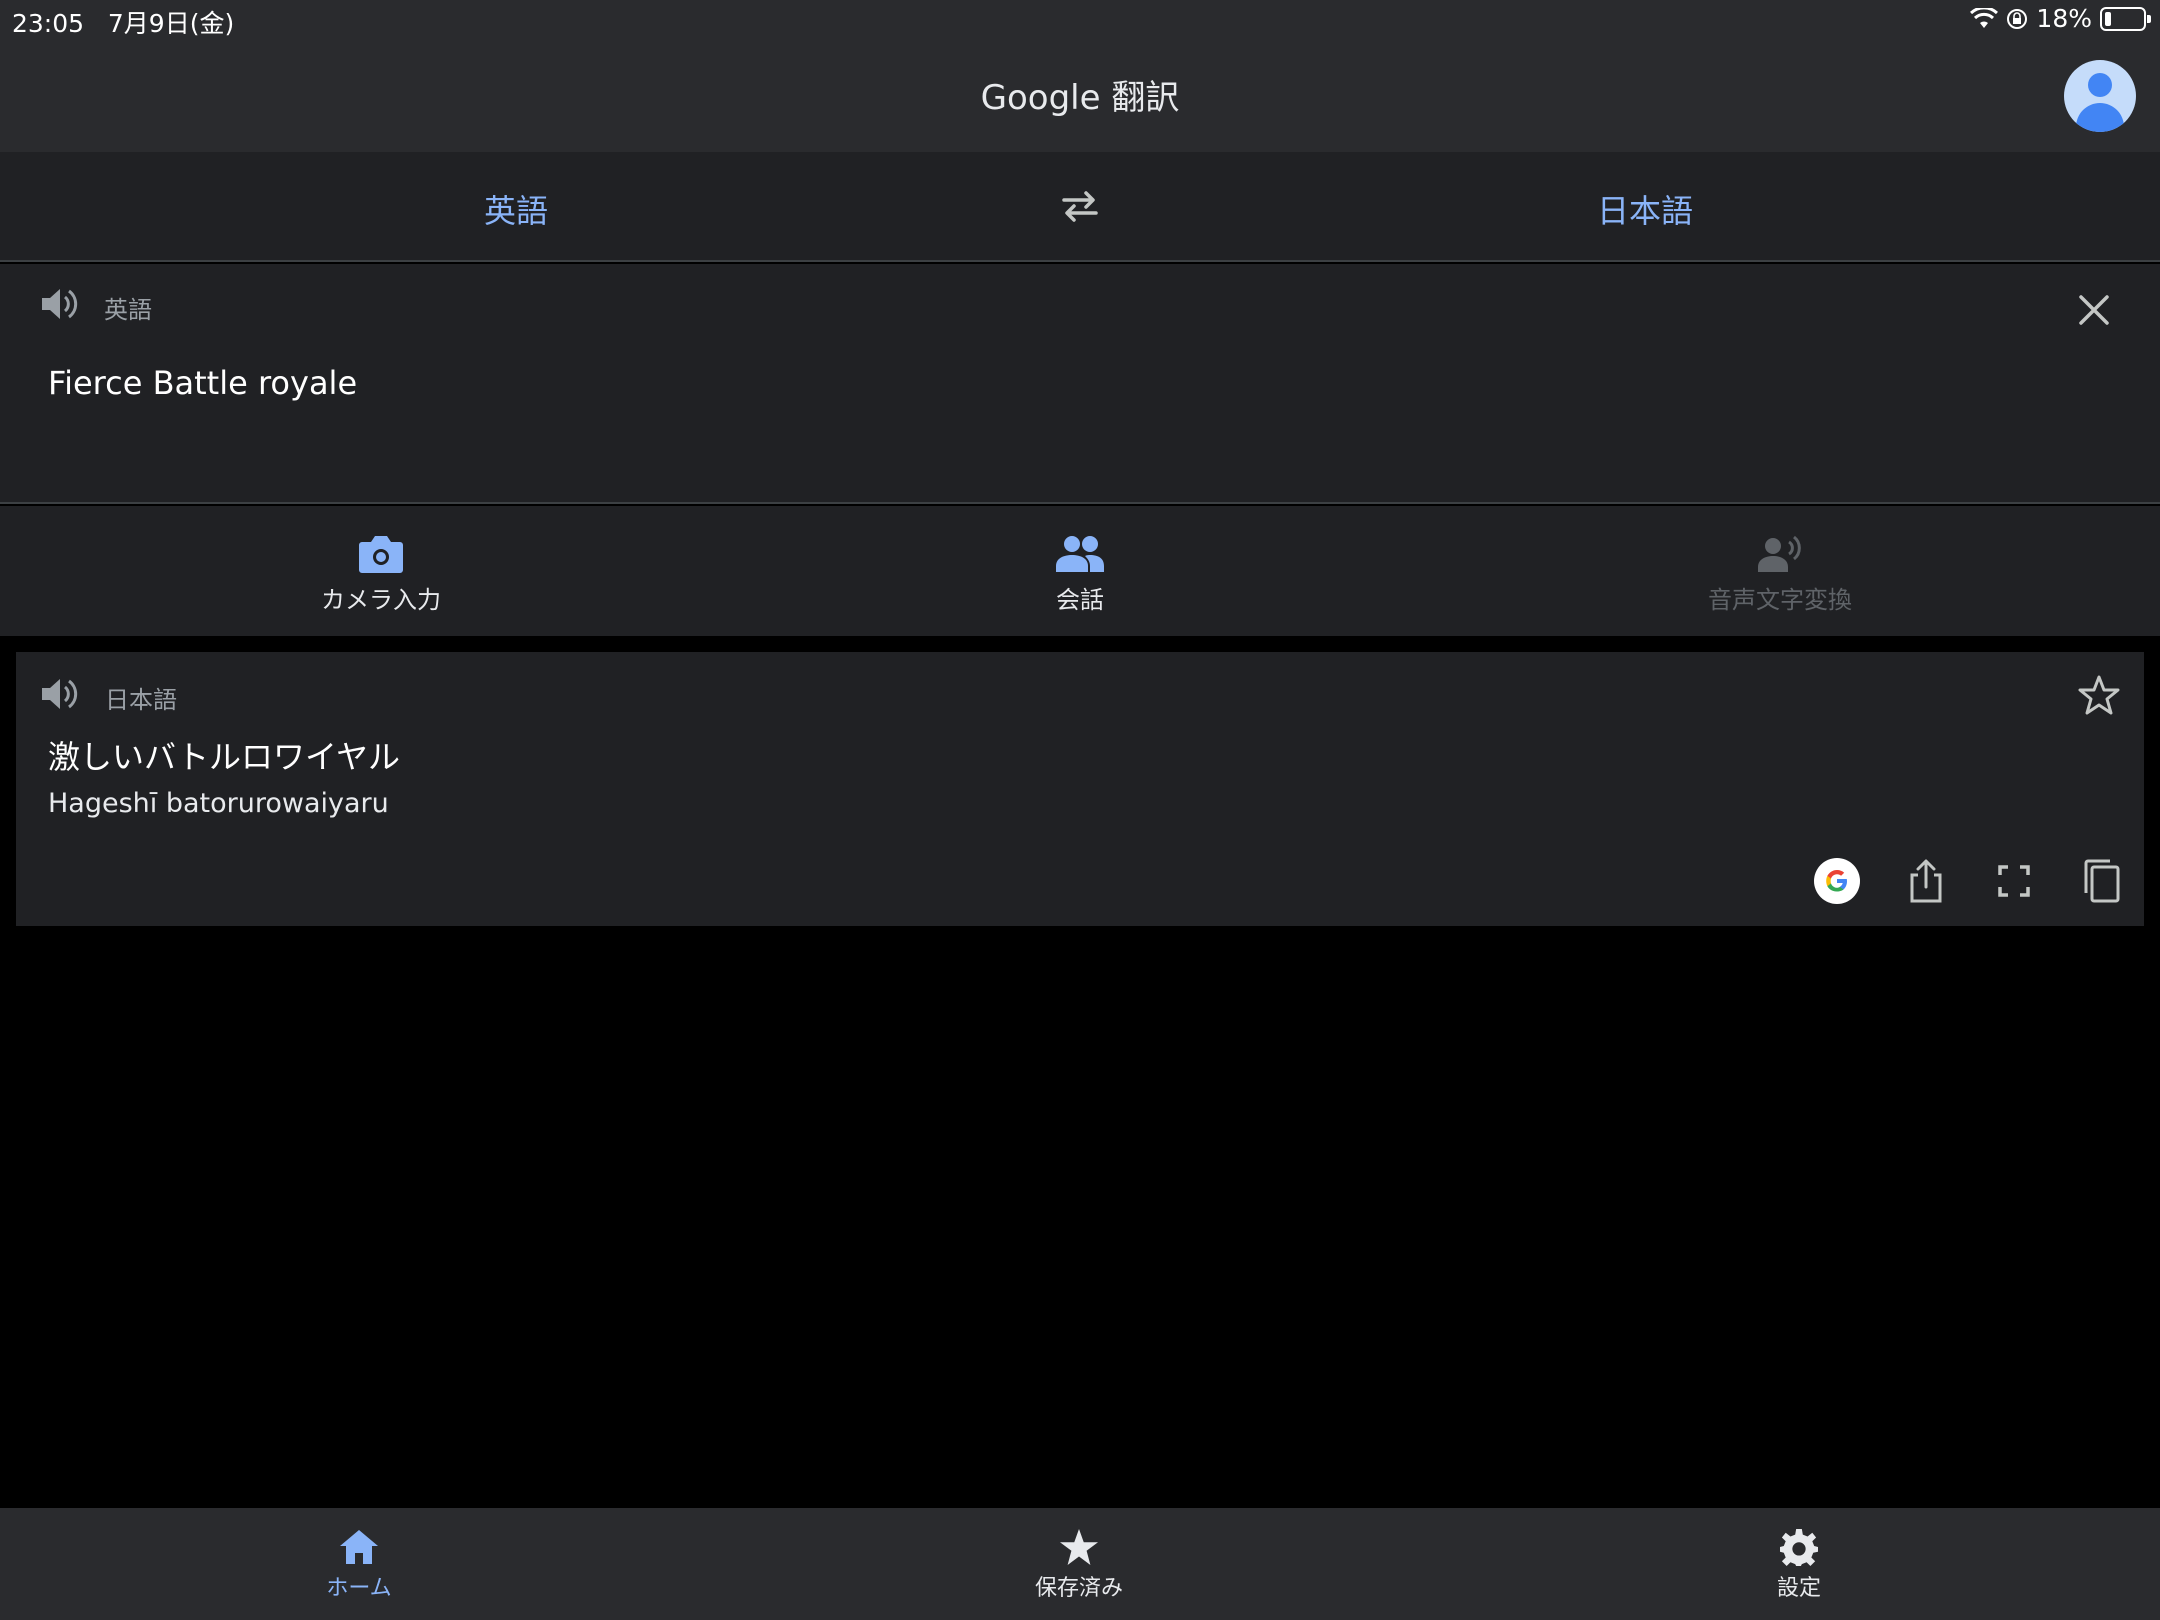 This screenshot has height=1620, width=2160. Describe the element at coordinates (381, 554) in the screenshot. I see `camera-icon` at that location.